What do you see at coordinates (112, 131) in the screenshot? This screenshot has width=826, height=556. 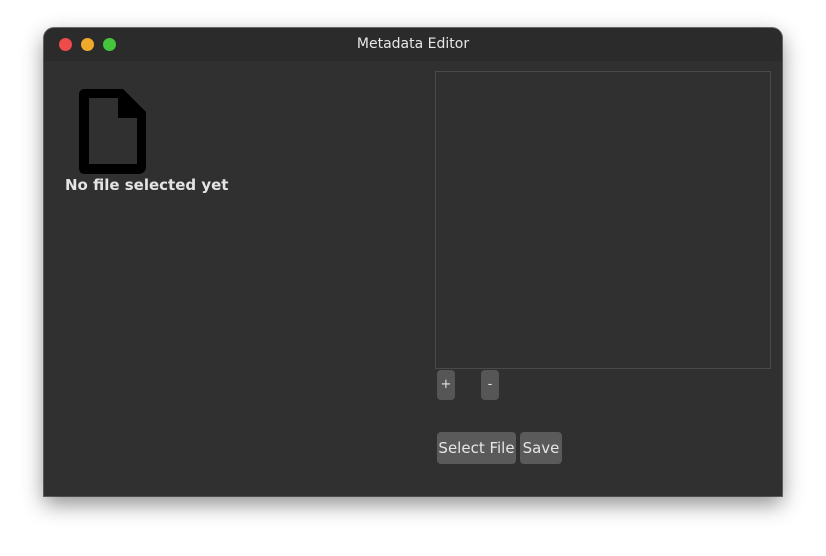 I see `document-icon` at bounding box center [112, 131].